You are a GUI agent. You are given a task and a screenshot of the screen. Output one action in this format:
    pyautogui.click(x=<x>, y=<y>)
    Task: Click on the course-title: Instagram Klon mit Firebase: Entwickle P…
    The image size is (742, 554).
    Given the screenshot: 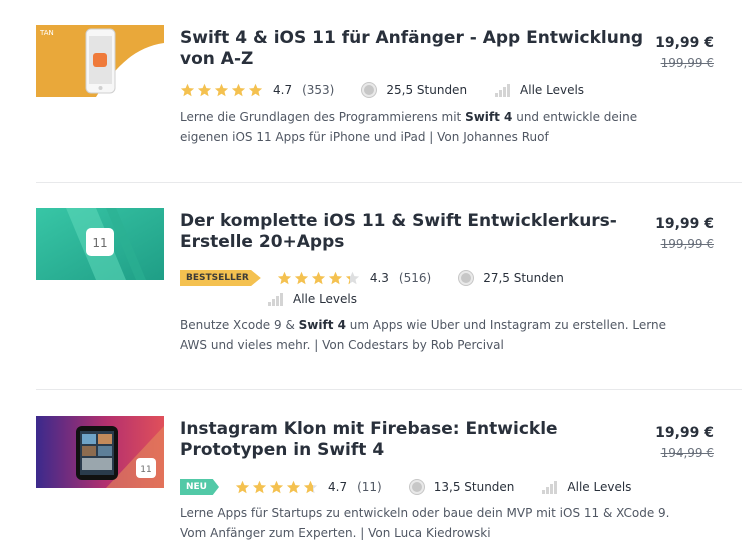 What is the action you would take?
    pyautogui.click(x=415, y=440)
    